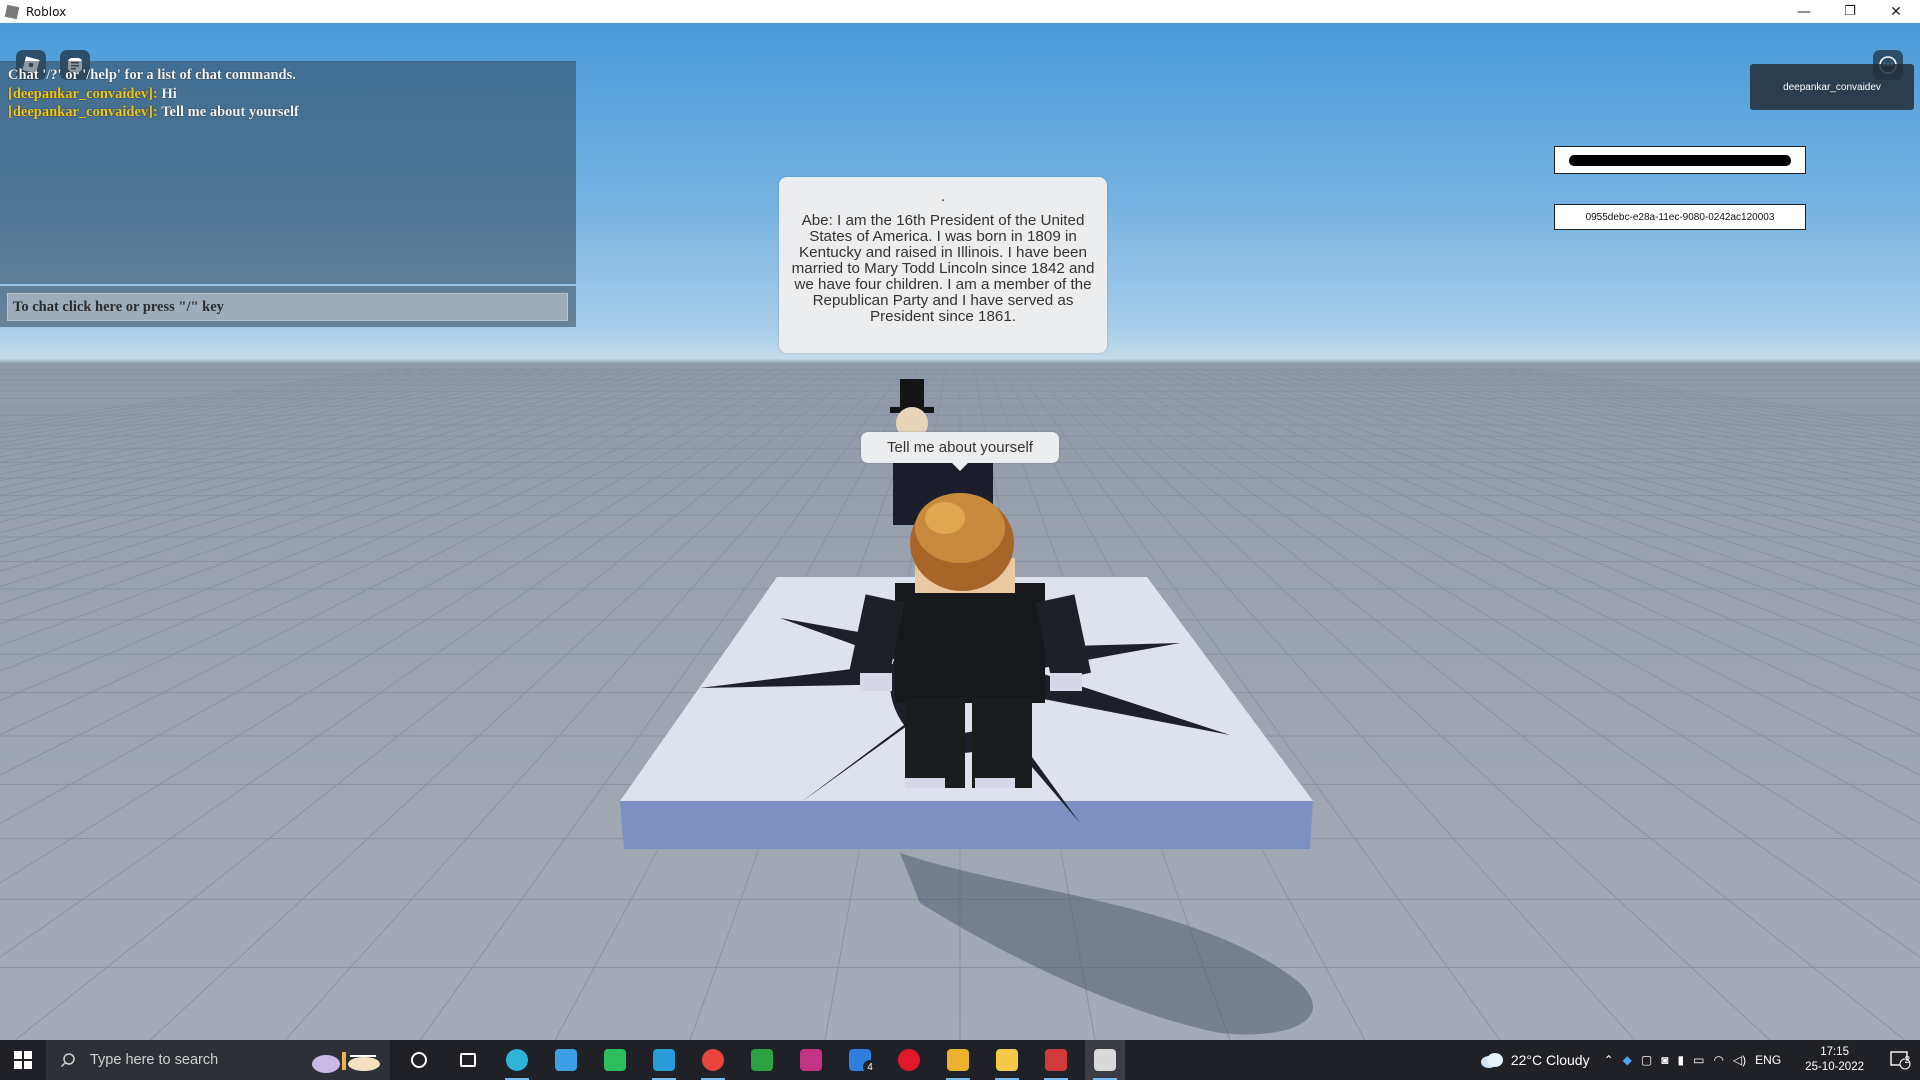  I want to click on store-icon, so click(566, 1060).